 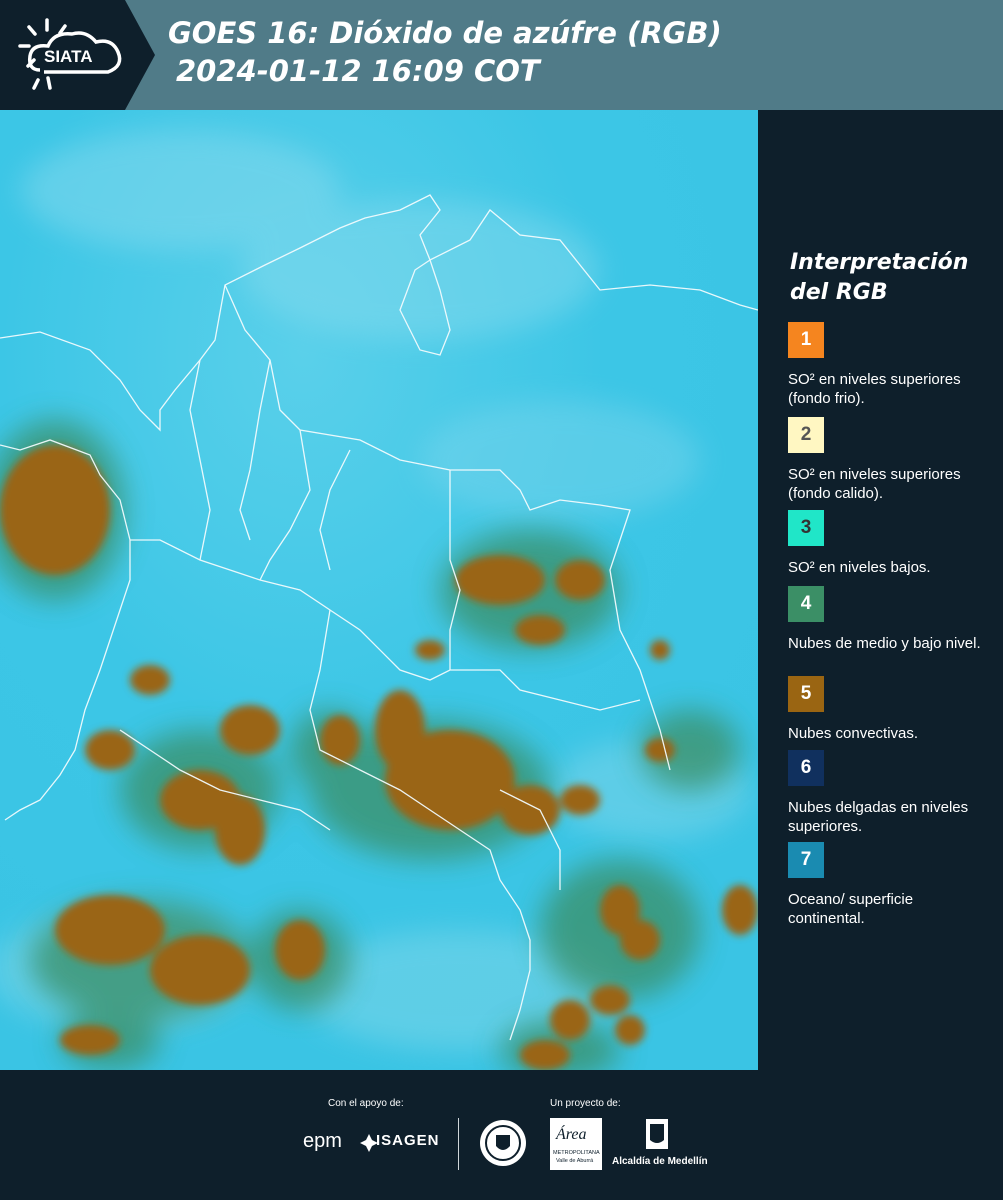 What do you see at coordinates (458, 1144) in the screenshot?
I see `footer-divider` at bounding box center [458, 1144].